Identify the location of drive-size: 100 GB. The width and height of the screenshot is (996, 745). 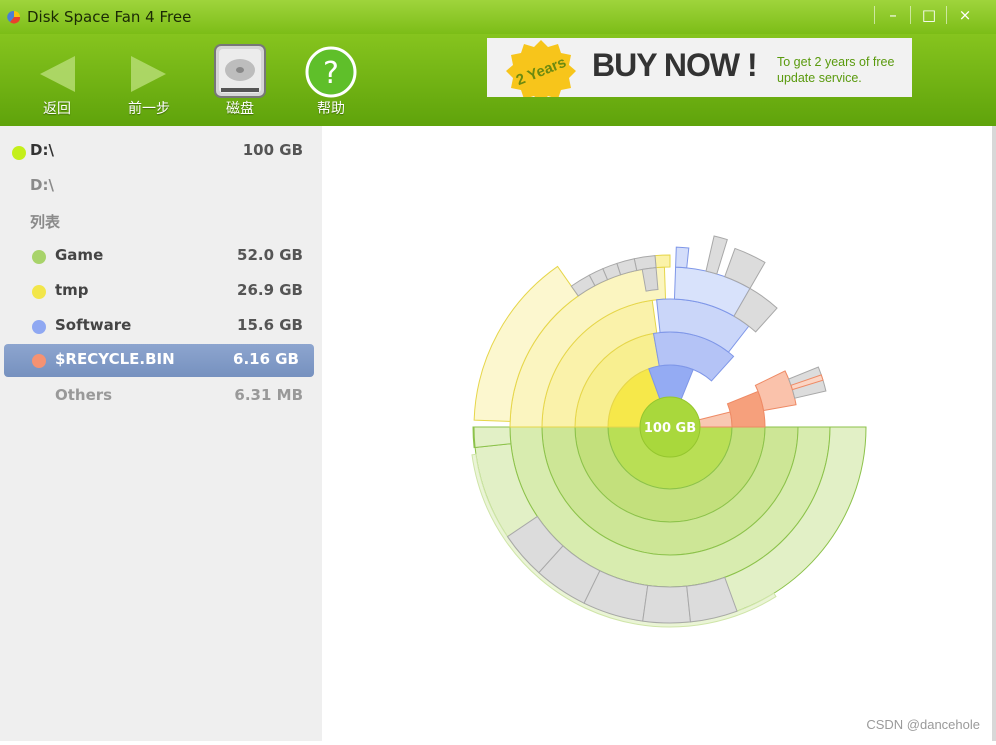
(272, 150).